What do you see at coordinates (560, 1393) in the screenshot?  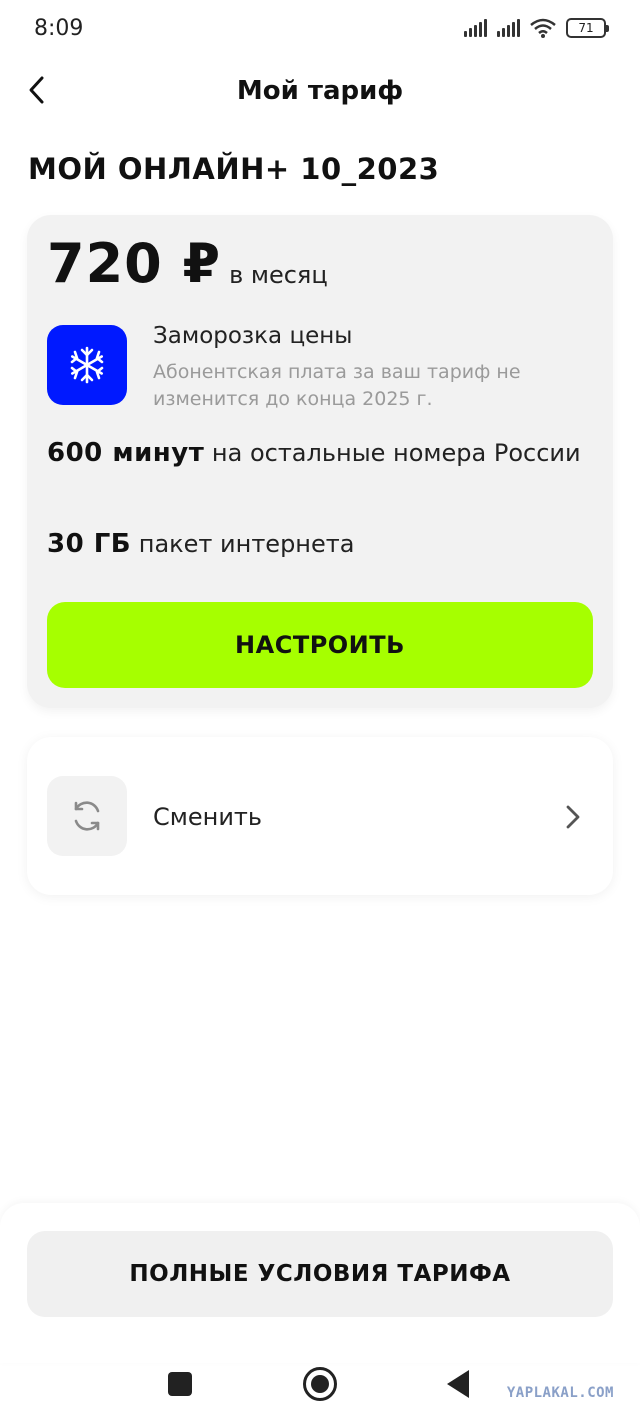 I see `watermark: YAPLAKAL.COM` at bounding box center [560, 1393].